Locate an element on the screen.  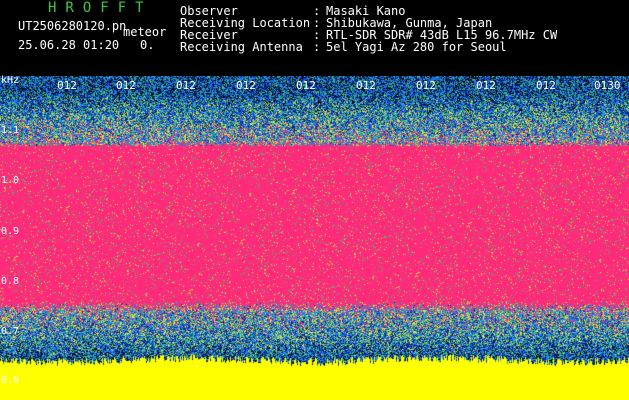
antenna-colon: : is located at coordinates (317, 47).